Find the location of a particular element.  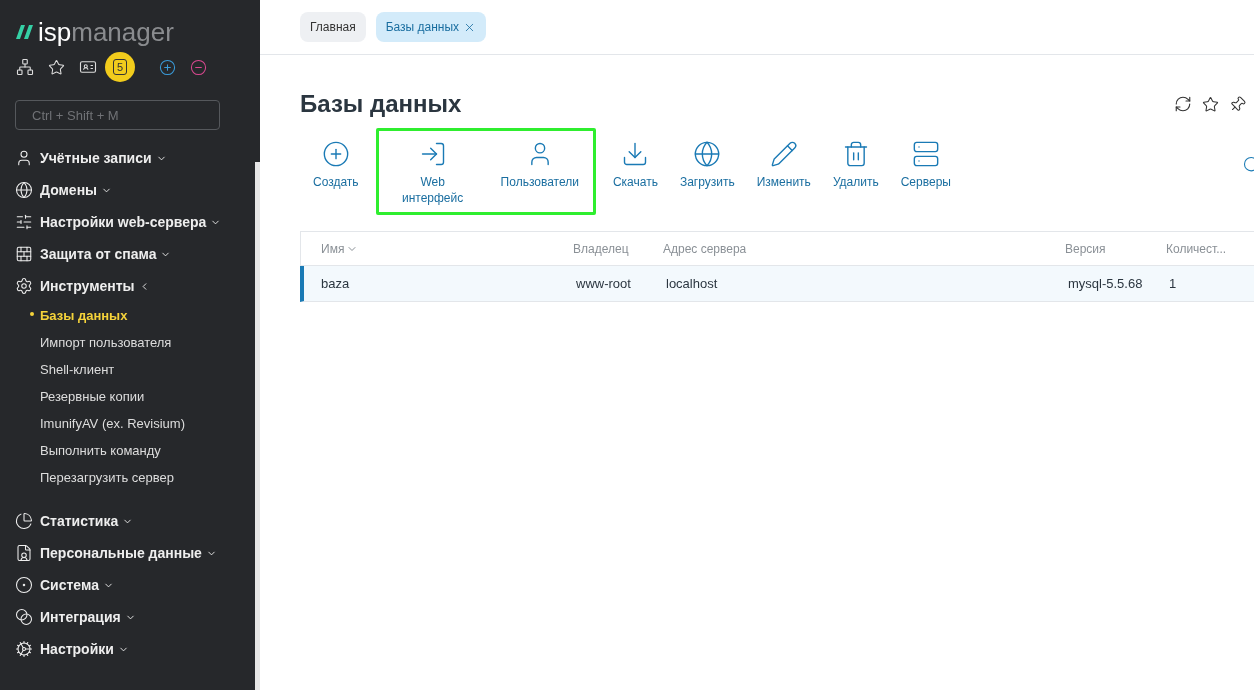

sidebar-item: Статистика is located at coordinates (127, 521).